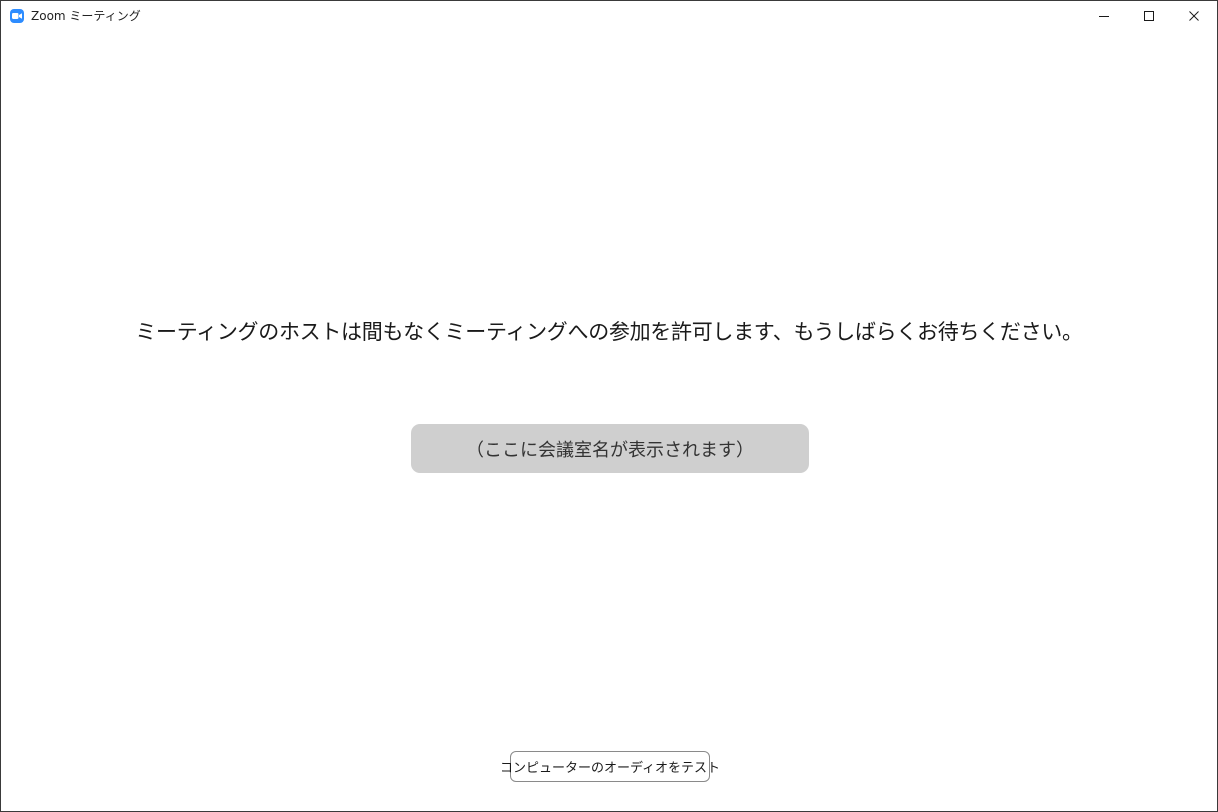  I want to click on maximize-icon, so click(1149, 16).